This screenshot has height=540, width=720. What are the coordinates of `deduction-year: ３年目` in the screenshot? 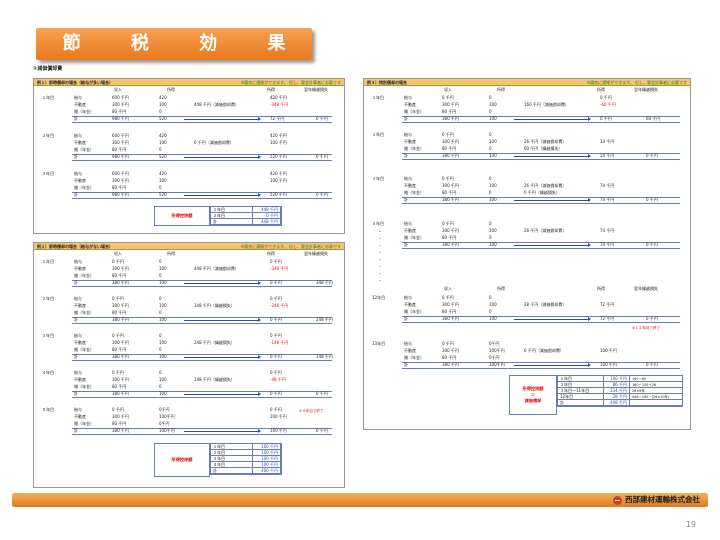 It's located at (232, 458).